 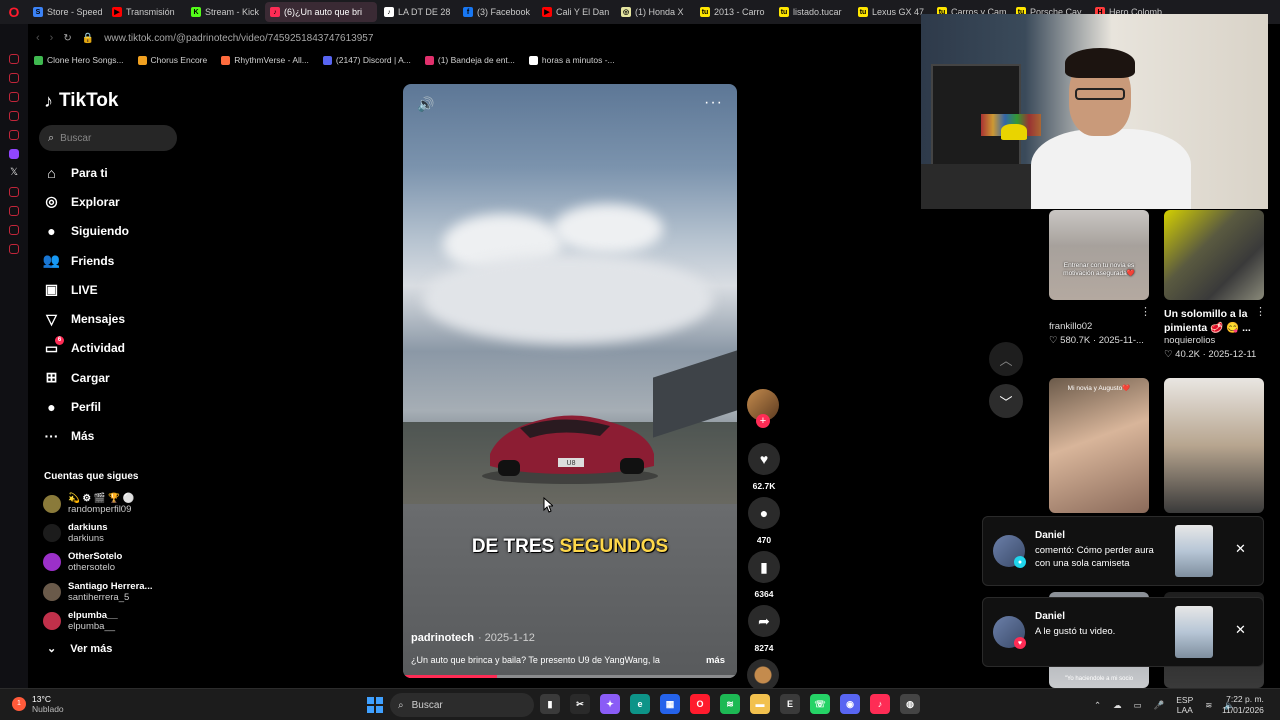 What do you see at coordinates (764, 513) in the screenshot?
I see `comment-icon: ●` at bounding box center [764, 513].